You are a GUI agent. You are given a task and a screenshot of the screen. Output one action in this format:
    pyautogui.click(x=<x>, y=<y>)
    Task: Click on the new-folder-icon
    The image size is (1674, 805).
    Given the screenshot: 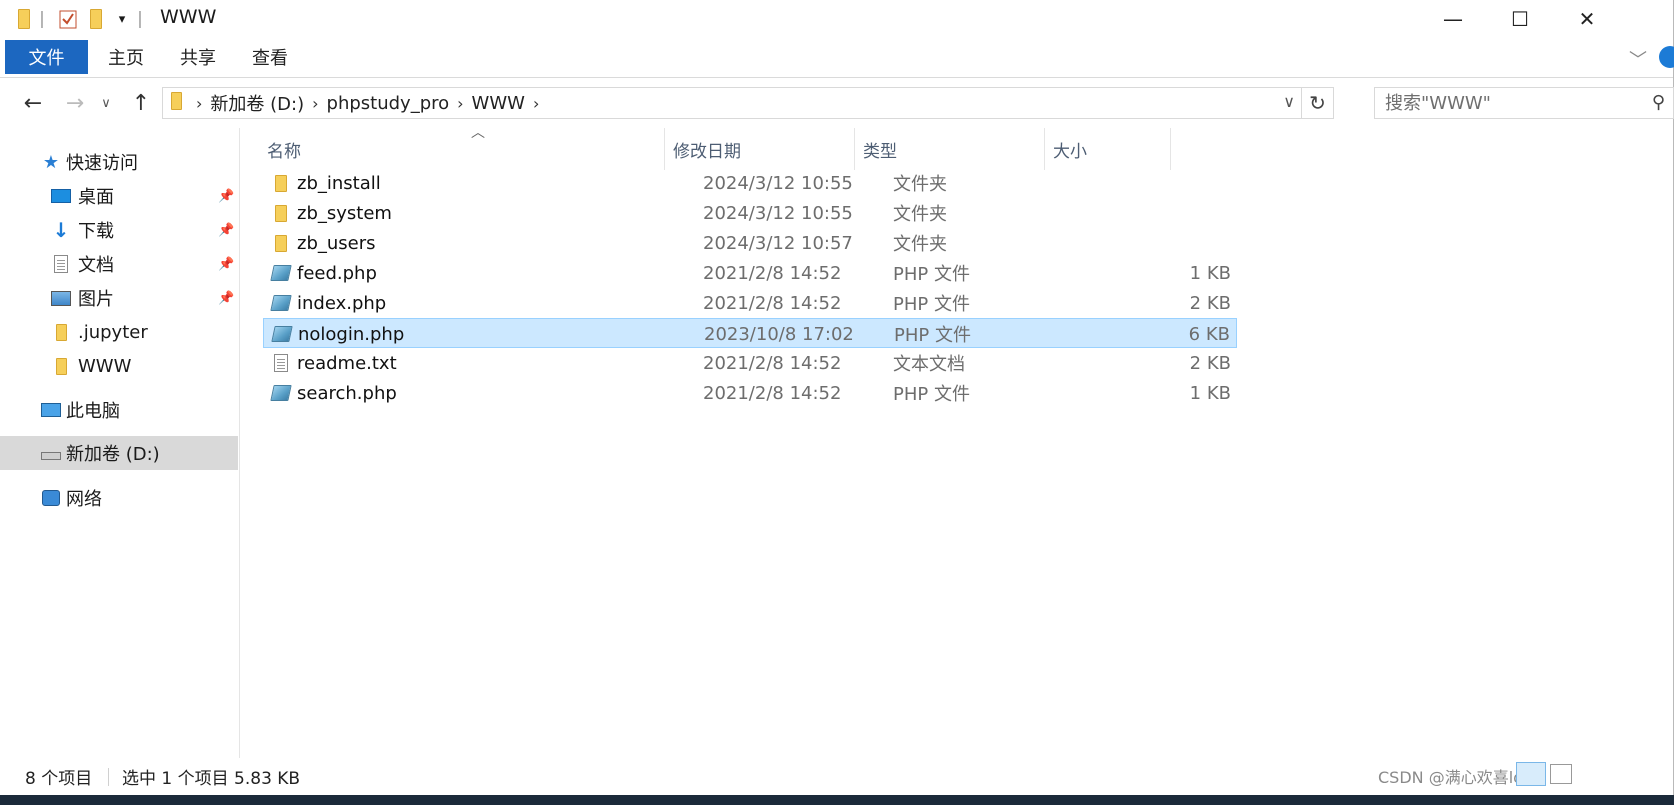 What is the action you would take?
    pyautogui.click(x=96, y=19)
    